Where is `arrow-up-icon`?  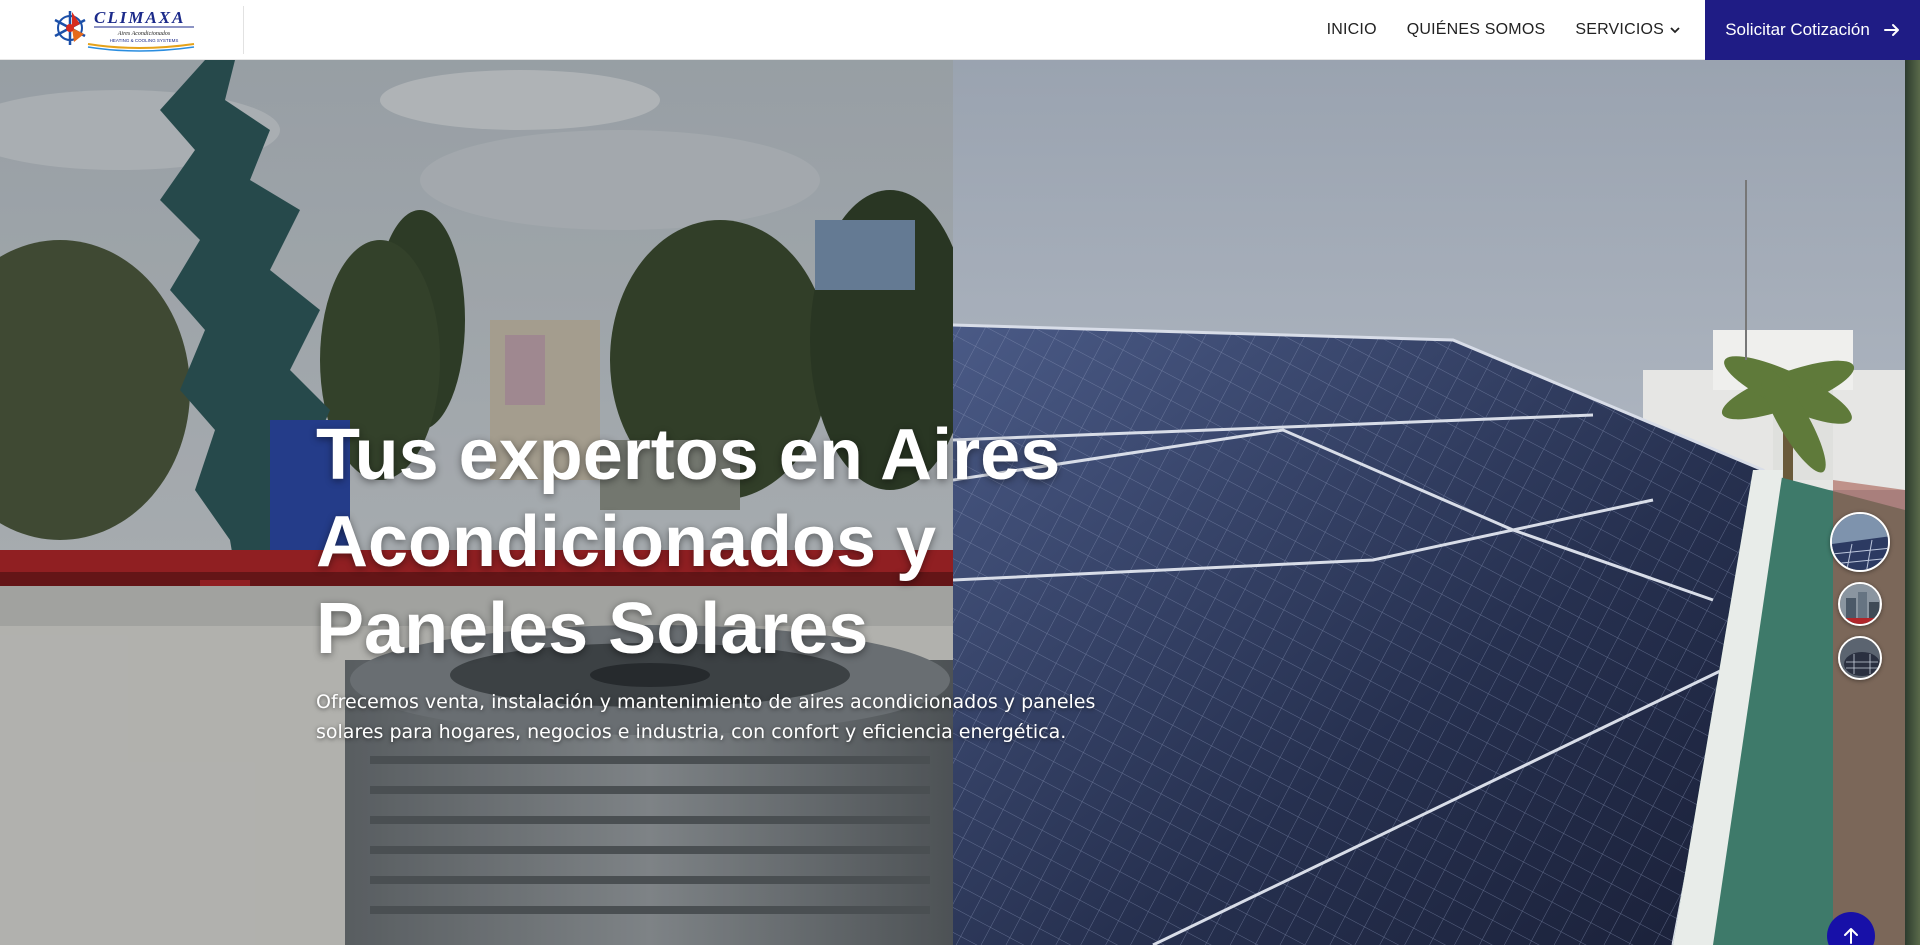 arrow-up-icon is located at coordinates (1851, 936).